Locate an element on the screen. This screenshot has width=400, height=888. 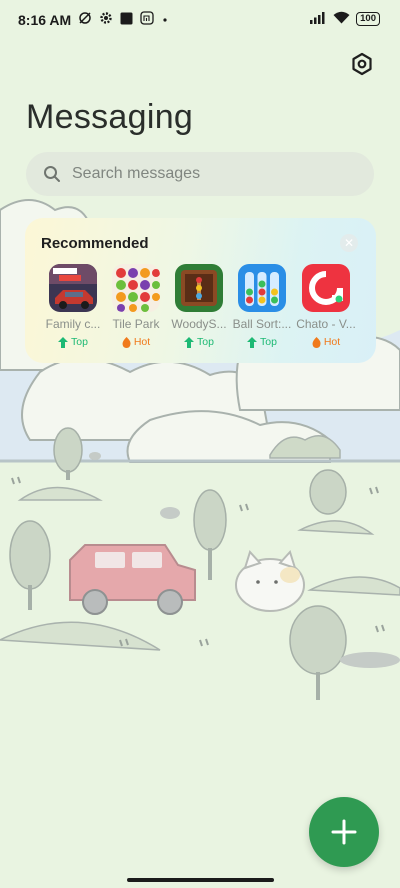
status-right: 100 is located at coordinates (345, 19).